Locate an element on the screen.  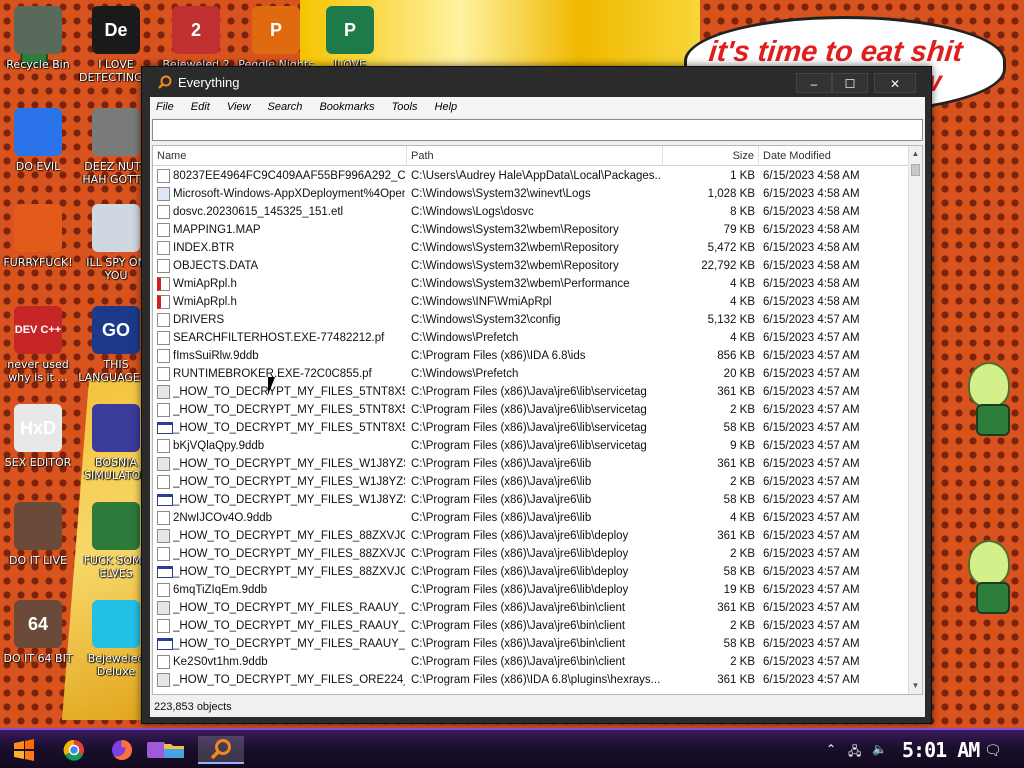
scroll-down-arrow-icon: ▼ is located at coordinates (915, 686).